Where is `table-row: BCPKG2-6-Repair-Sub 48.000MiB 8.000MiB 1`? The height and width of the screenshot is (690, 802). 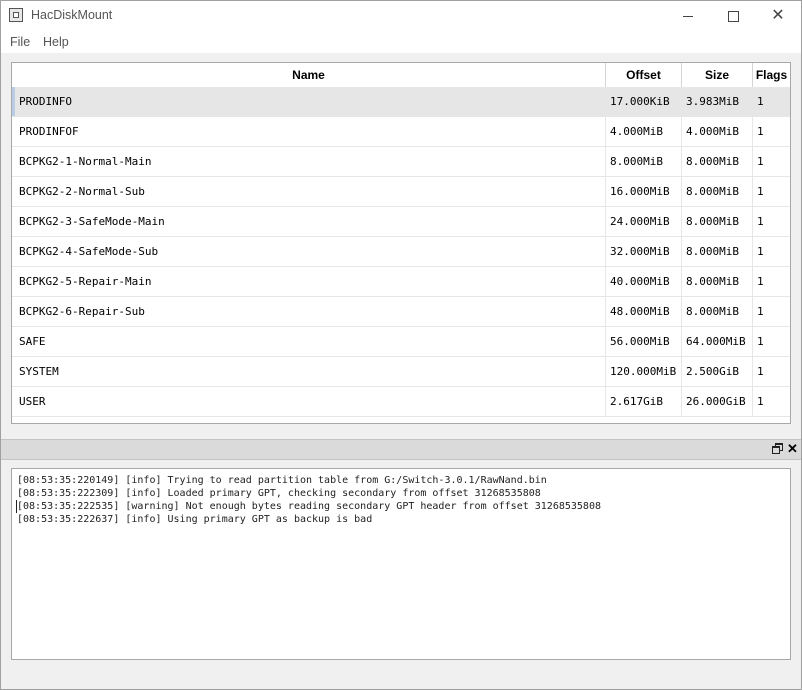 table-row: BCPKG2-6-Repair-Sub 48.000MiB 8.000MiB 1 is located at coordinates (401, 312).